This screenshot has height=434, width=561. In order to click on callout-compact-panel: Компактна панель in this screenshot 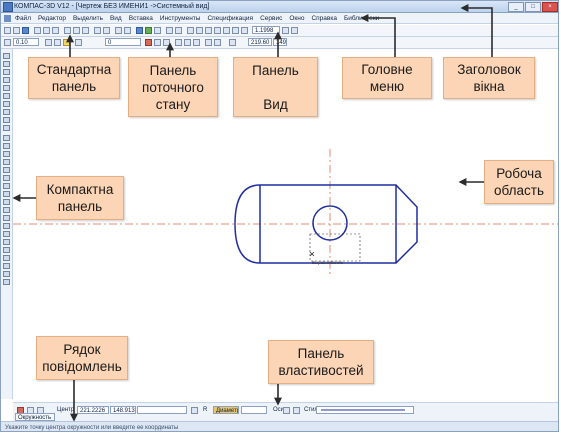, I will do `click(80, 198)`.